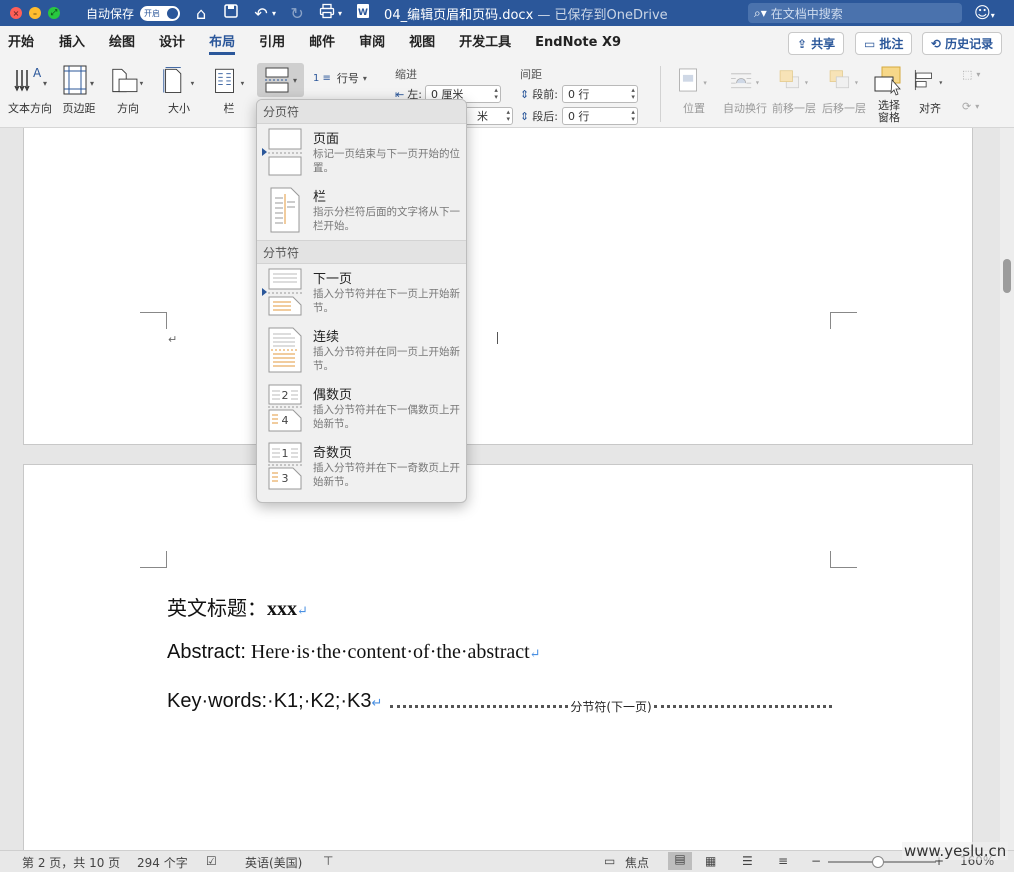 The width and height of the screenshot is (1014, 872). What do you see at coordinates (273, 862) in the screenshot?
I see `language: 英语(美国)` at bounding box center [273, 862].